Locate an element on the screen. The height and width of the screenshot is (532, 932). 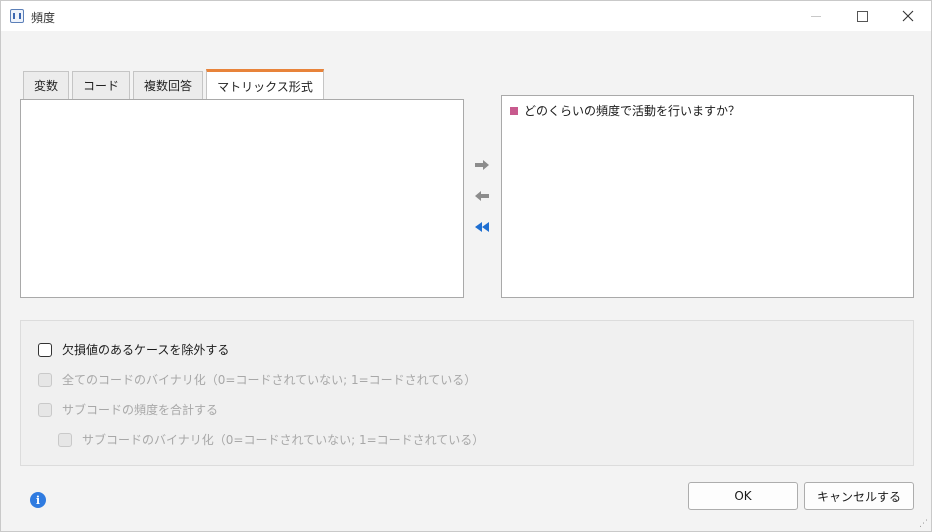
tab-matrix-format: マトリックス形式 is located at coordinates (265, 84).